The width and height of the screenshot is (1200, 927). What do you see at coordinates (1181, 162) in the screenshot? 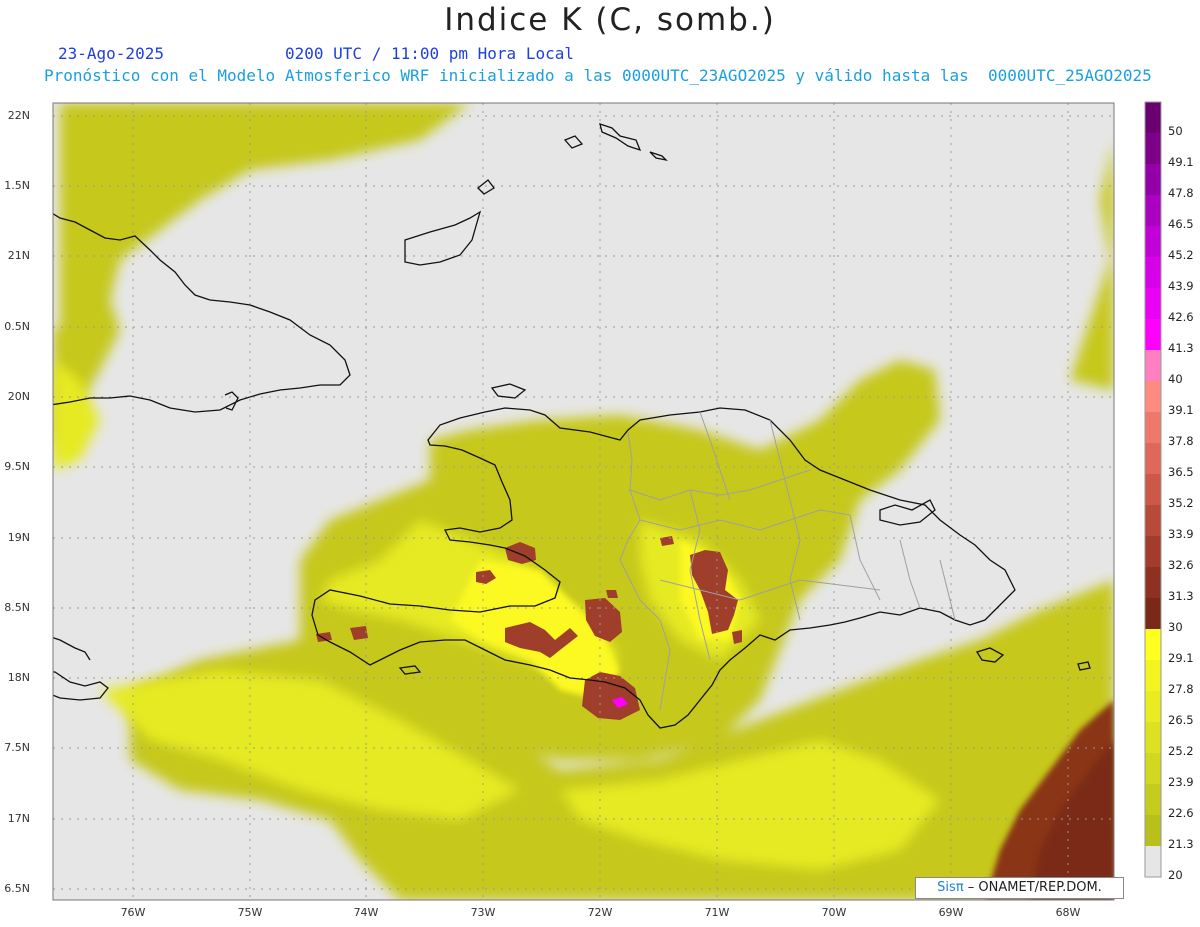
I see `colorbar-label: 49.1` at bounding box center [1181, 162].